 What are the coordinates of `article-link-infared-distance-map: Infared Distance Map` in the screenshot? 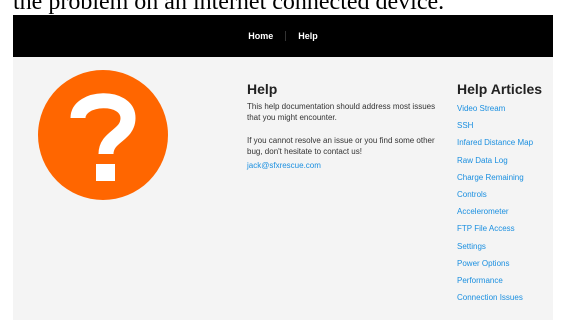 It's located at (505, 142).